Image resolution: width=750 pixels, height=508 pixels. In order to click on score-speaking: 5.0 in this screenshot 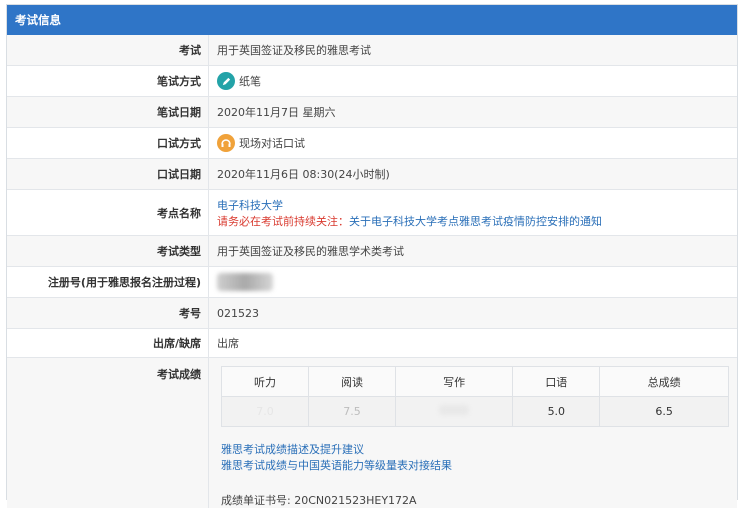, I will do `click(556, 411)`.